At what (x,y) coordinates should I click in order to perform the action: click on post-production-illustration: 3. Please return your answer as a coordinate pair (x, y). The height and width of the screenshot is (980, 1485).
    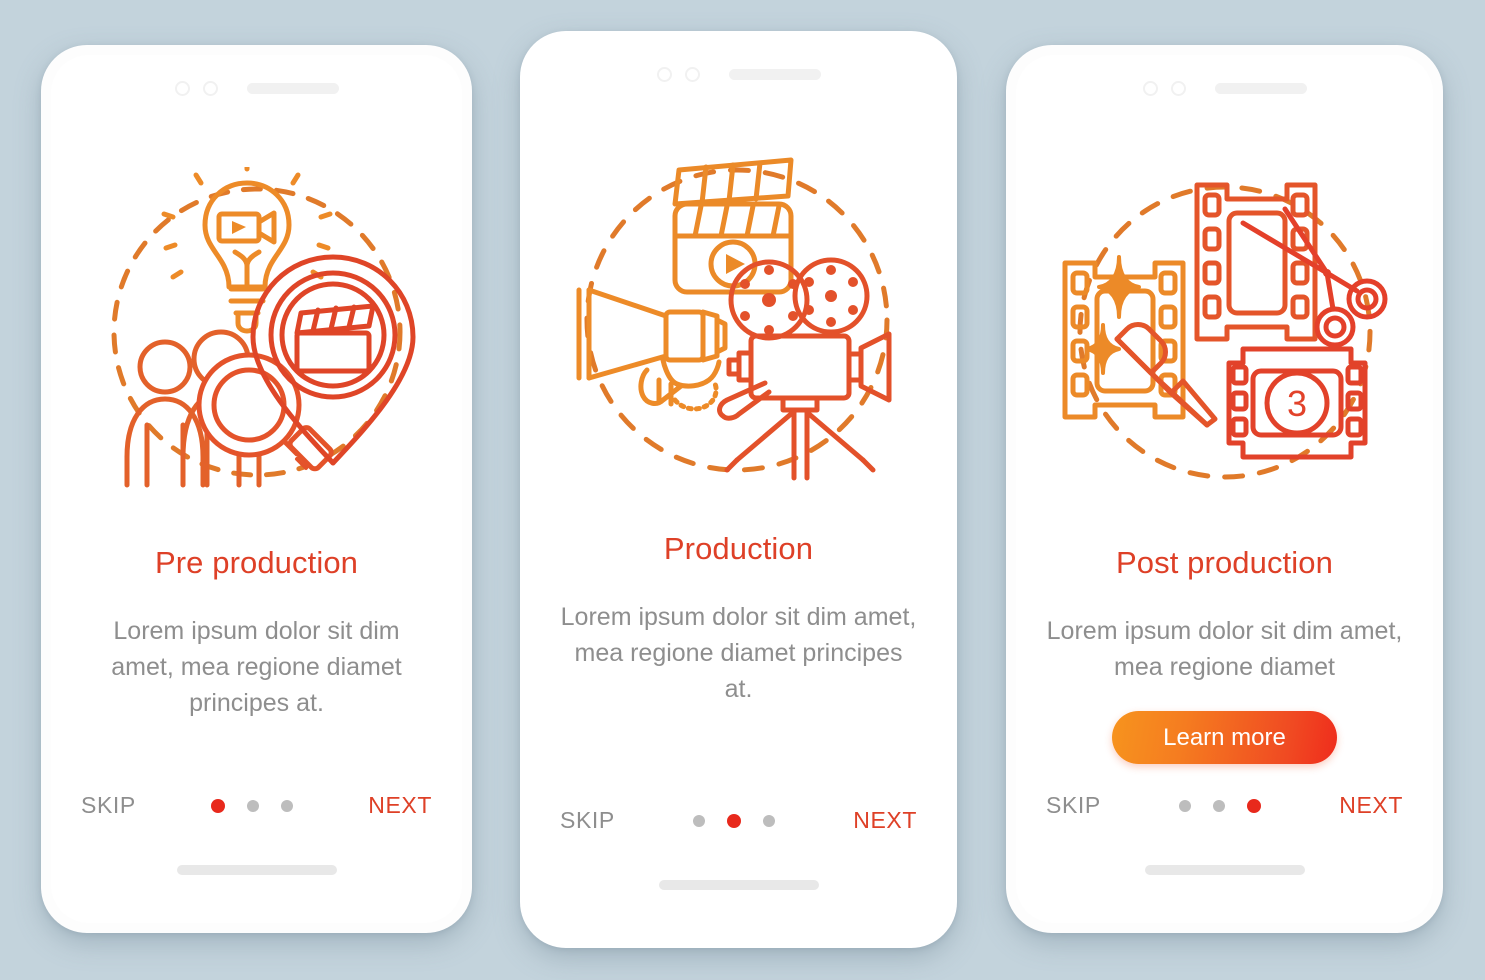
    Looking at the image, I should click on (1224, 332).